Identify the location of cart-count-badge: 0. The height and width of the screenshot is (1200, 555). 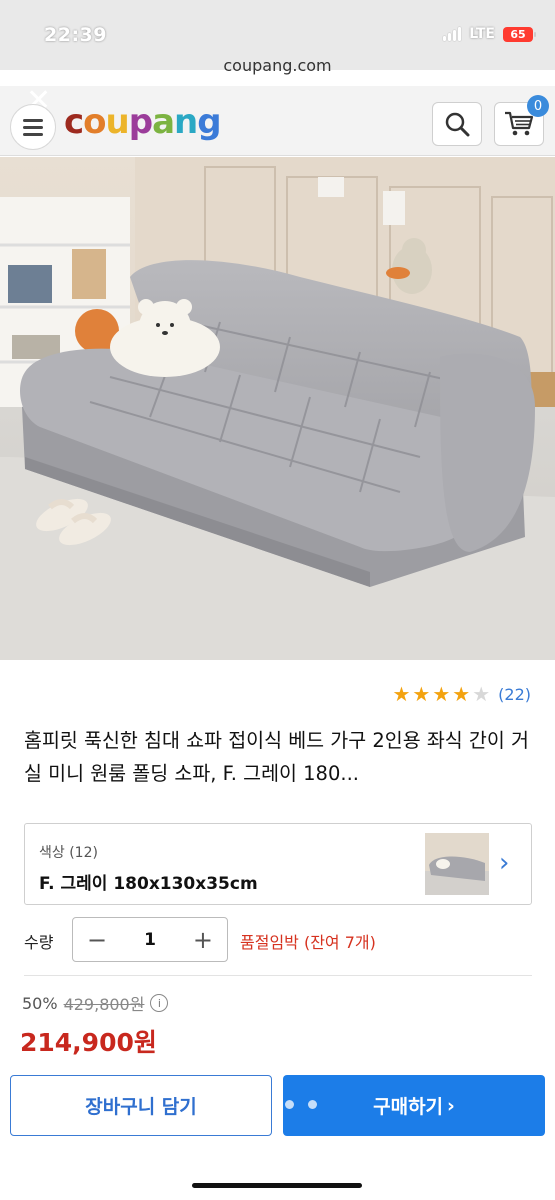
(538, 106).